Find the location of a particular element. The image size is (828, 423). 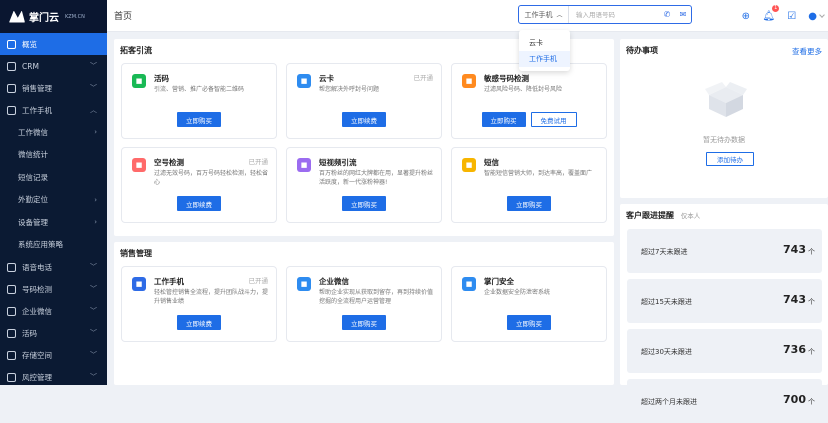

search-type-select: 工作手机 ︿ is located at coordinates (544, 14).